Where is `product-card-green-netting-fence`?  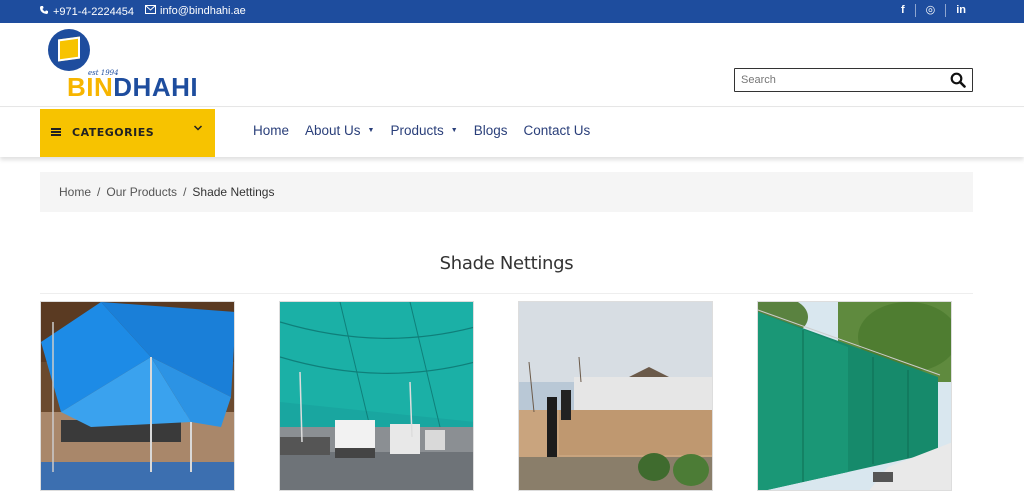 product-card-green-netting-fence is located at coordinates (854, 396).